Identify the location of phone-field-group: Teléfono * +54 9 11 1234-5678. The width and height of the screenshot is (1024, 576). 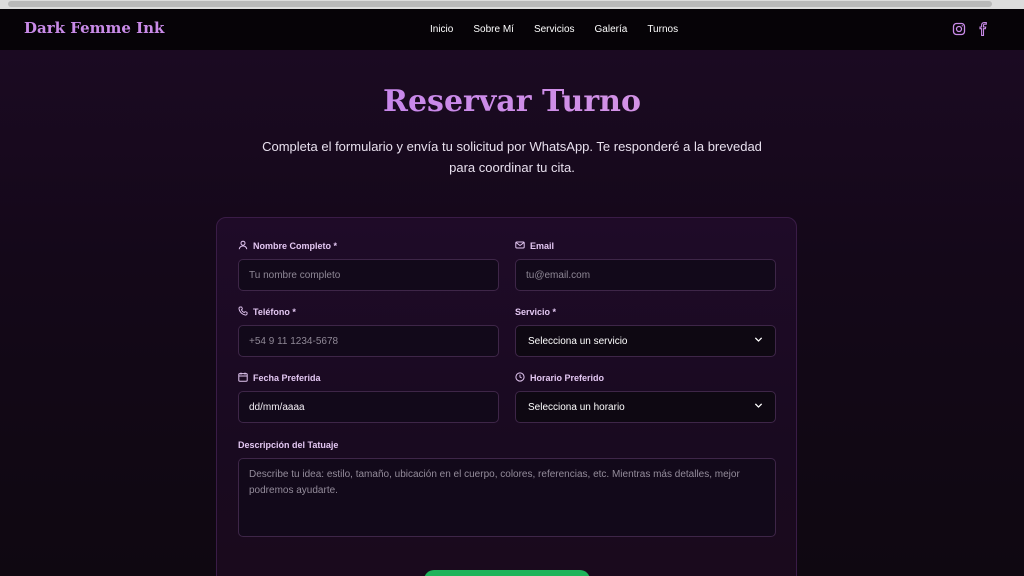
(368, 331).